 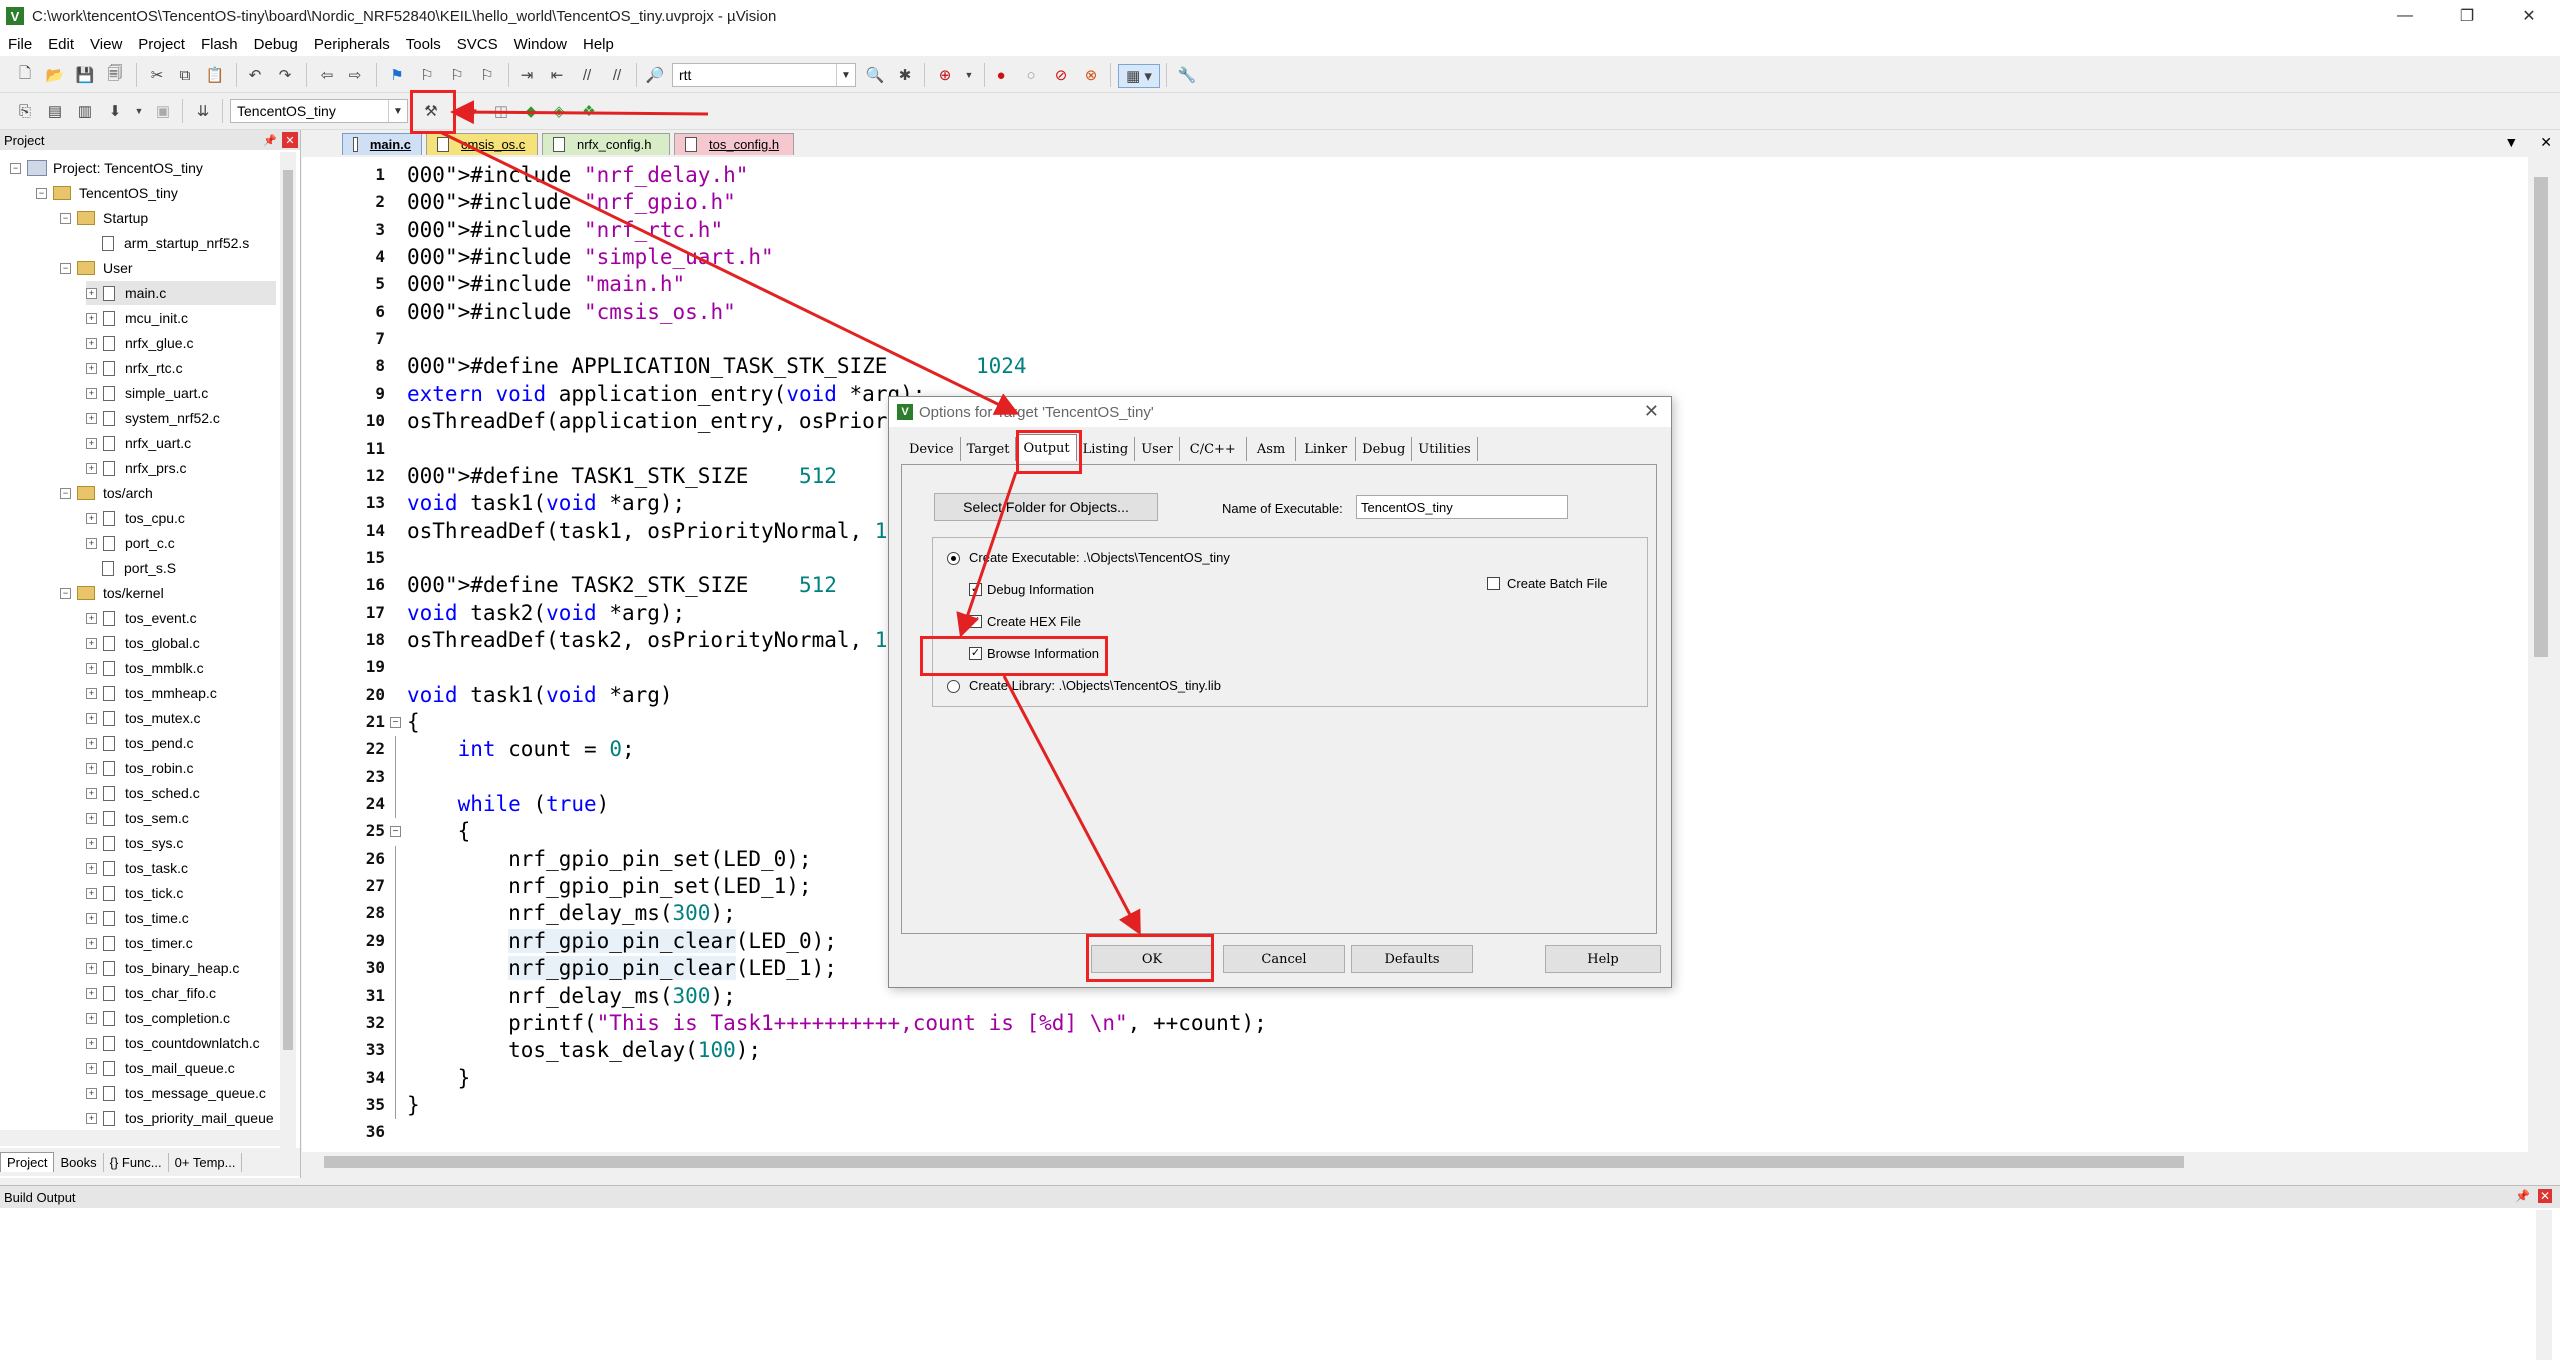 What do you see at coordinates (932, 449) in the screenshot?
I see `tab-device: Device` at bounding box center [932, 449].